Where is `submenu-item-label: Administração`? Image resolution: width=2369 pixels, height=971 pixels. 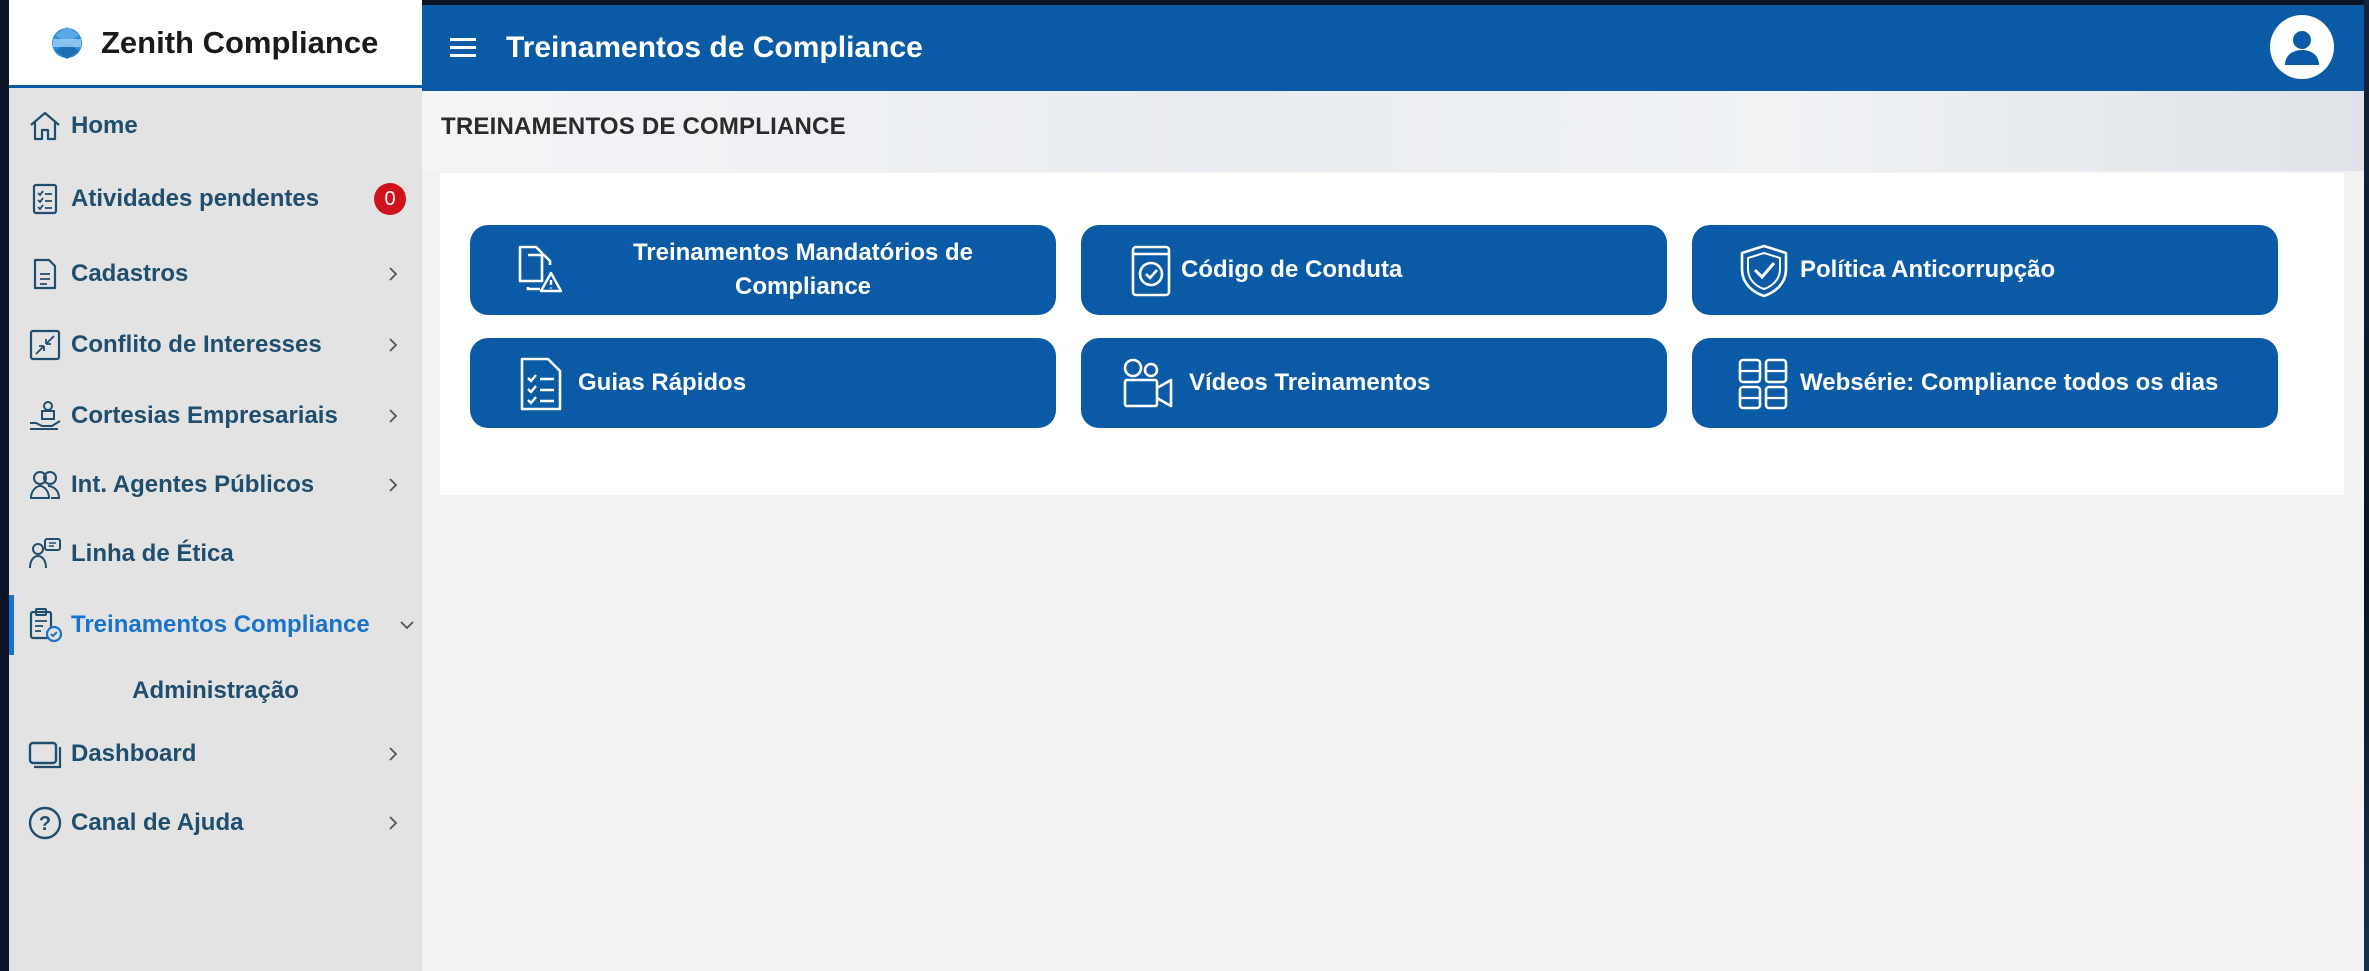 submenu-item-label: Administração is located at coordinates (215, 690).